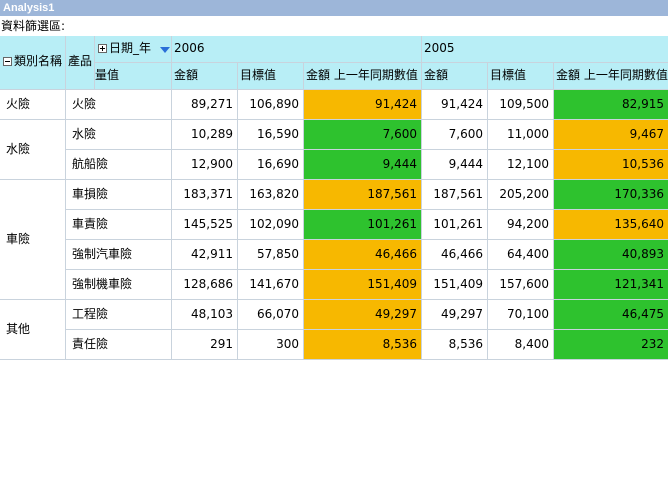 This screenshot has height=492, width=668. What do you see at coordinates (521, 315) in the screenshot?
I see `target-2005-cell: 70,100` at bounding box center [521, 315].